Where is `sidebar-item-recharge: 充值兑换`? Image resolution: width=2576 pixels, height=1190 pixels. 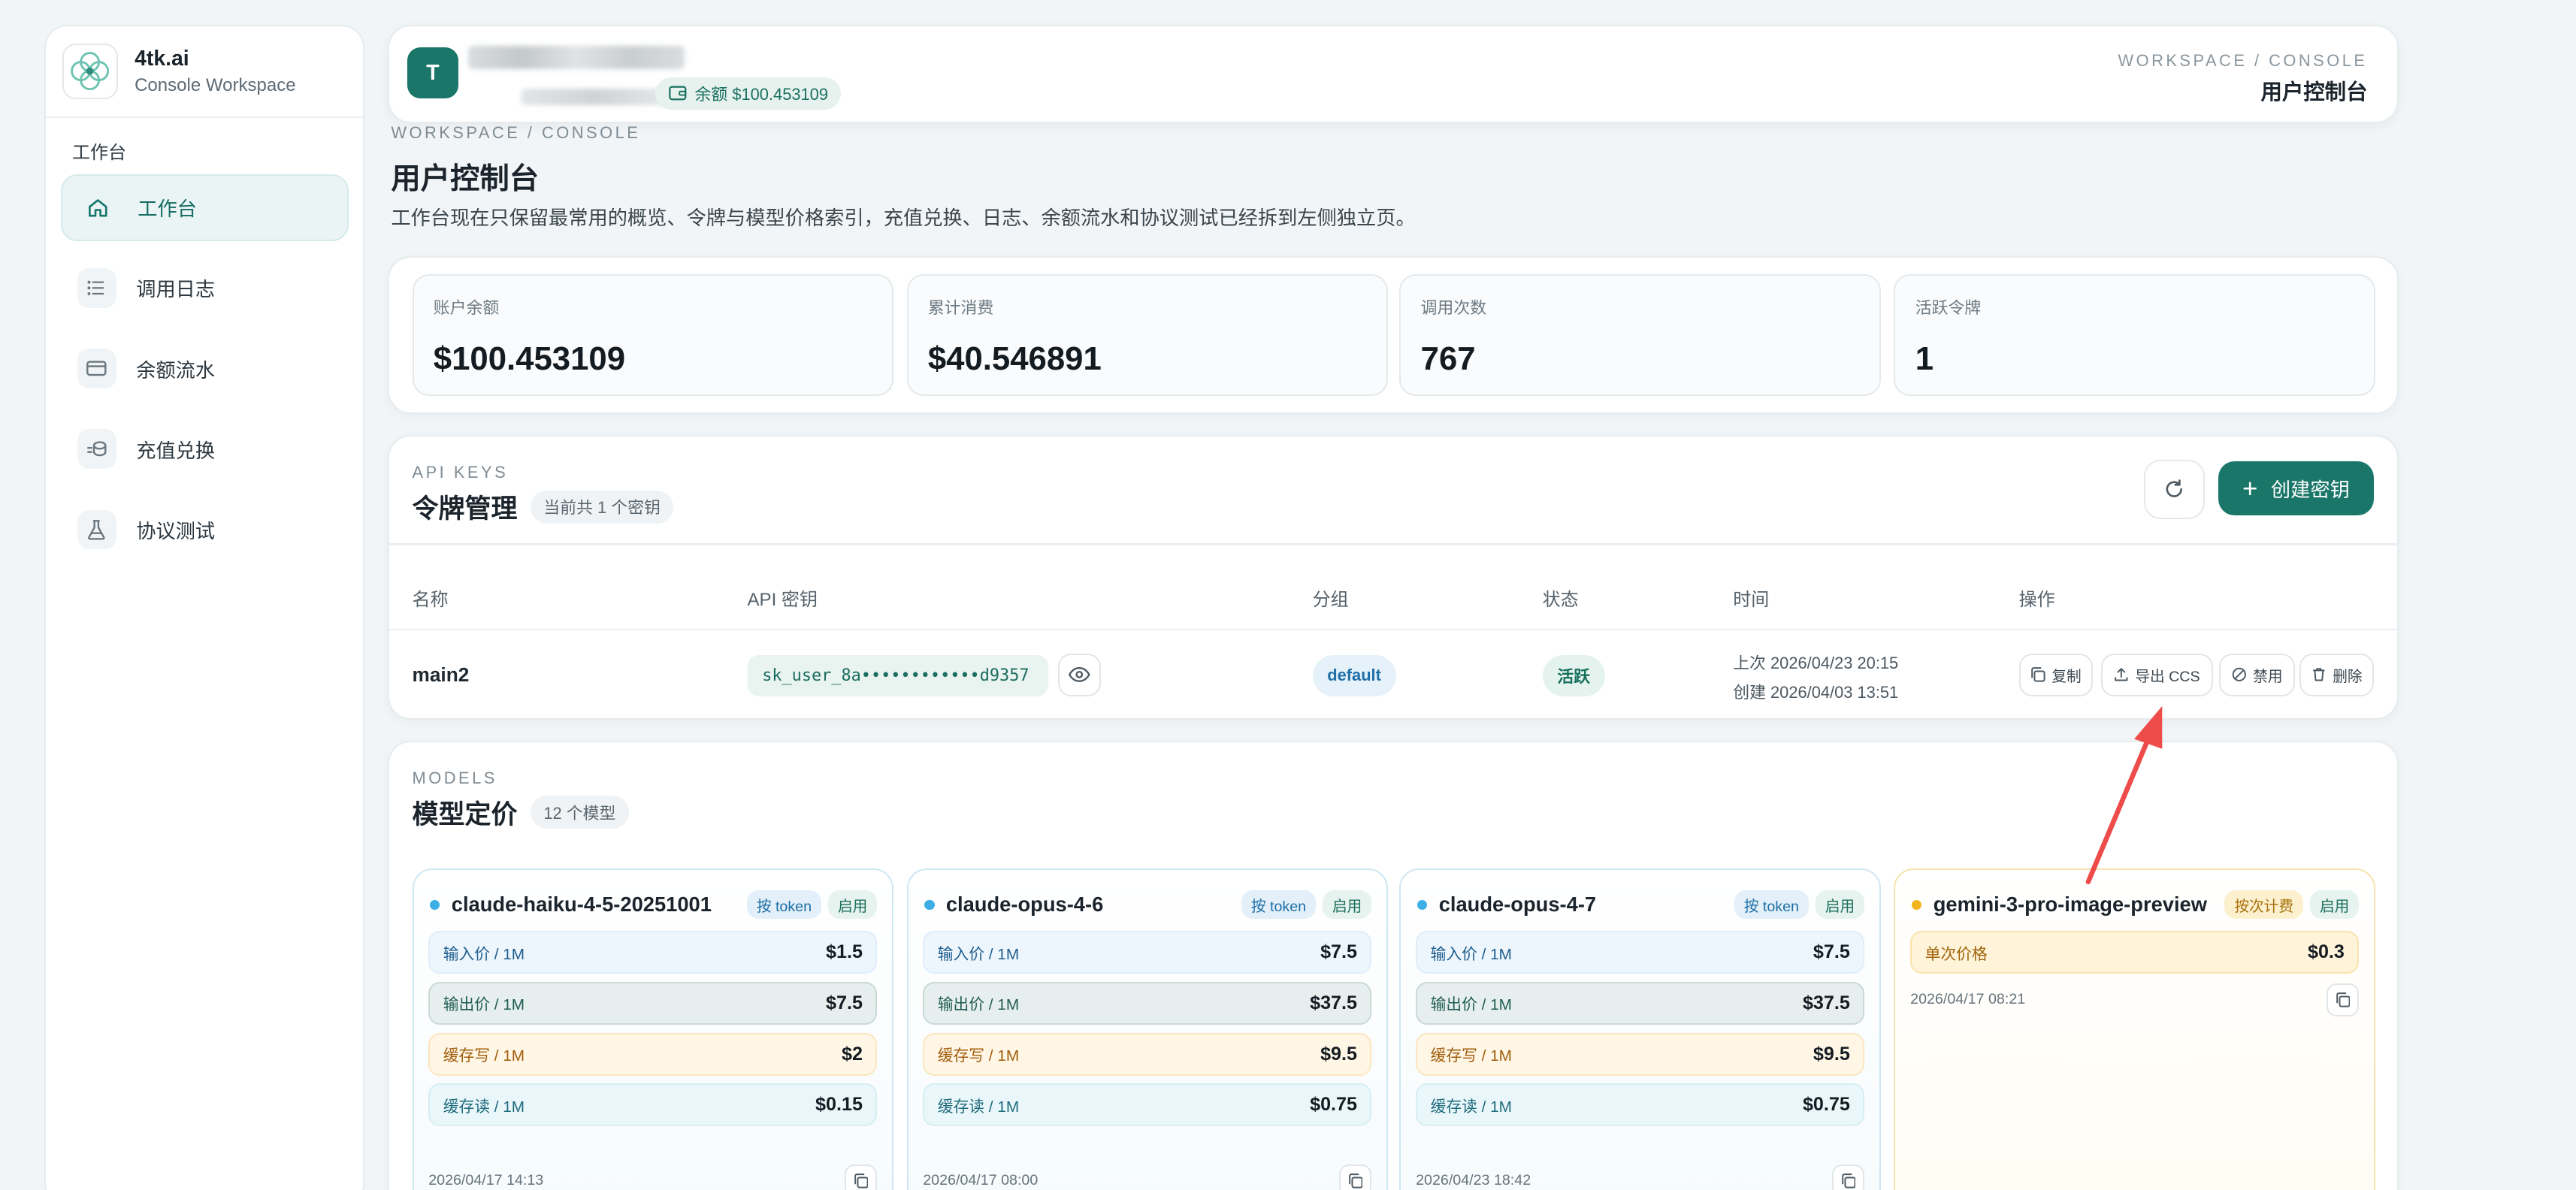 sidebar-item-recharge: 充值兑换 is located at coordinates (205, 449).